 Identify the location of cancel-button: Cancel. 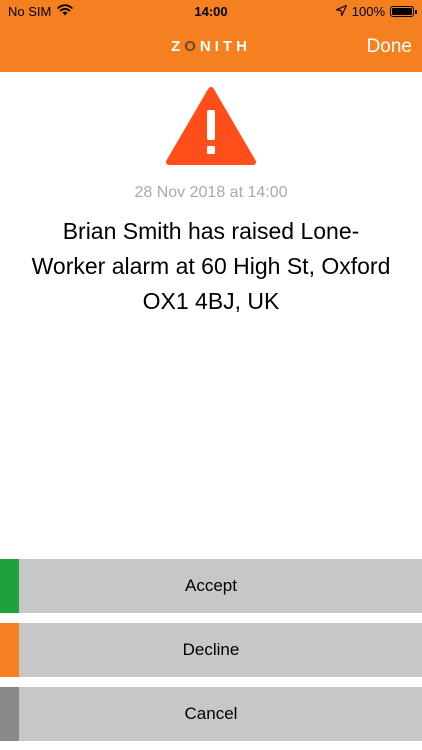
(211, 714).